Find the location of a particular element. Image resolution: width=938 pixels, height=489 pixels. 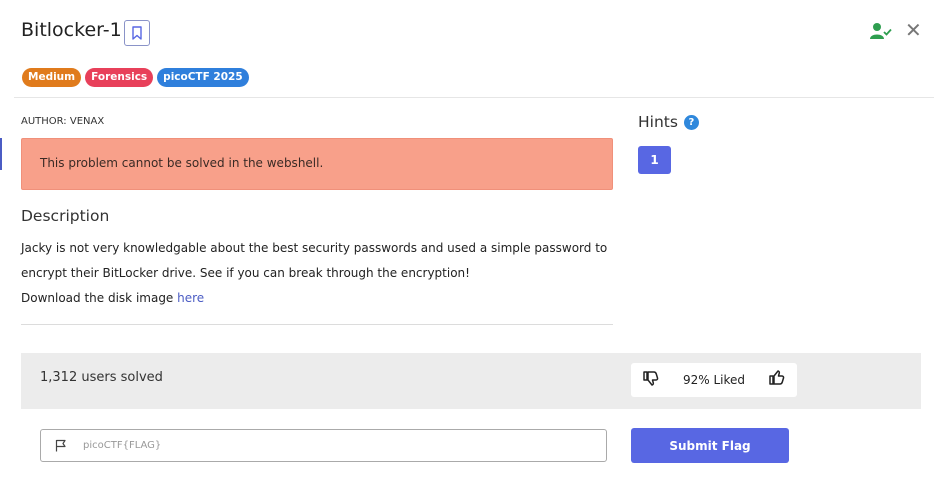

submit-flag-button: Submit Flag is located at coordinates (710, 445).